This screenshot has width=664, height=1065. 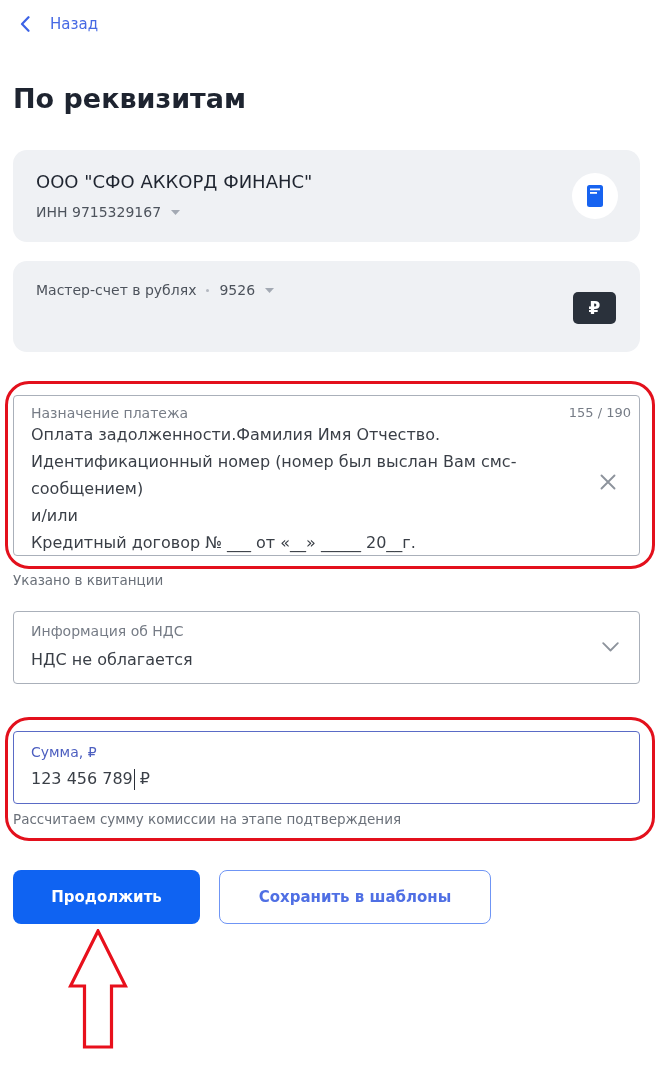 What do you see at coordinates (116, 290) in the screenshot?
I see `account-name: Мастер-счет в рублях` at bounding box center [116, 290].